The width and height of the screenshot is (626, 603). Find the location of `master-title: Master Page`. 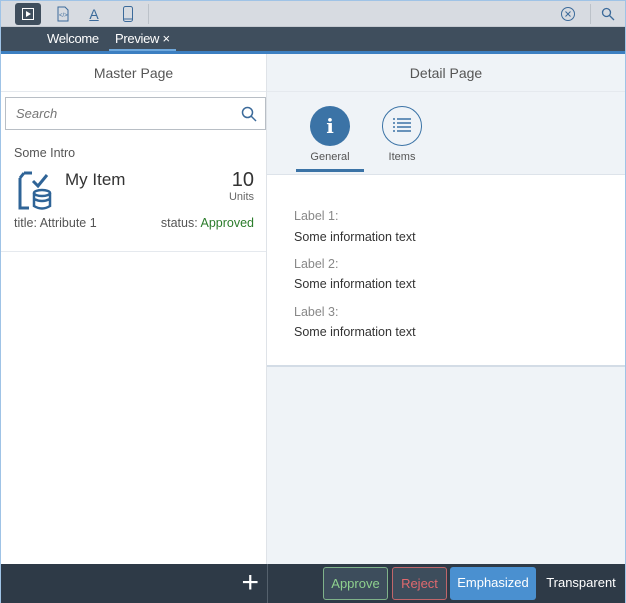

master-title: Master Page is located at coordinates (133, 73).